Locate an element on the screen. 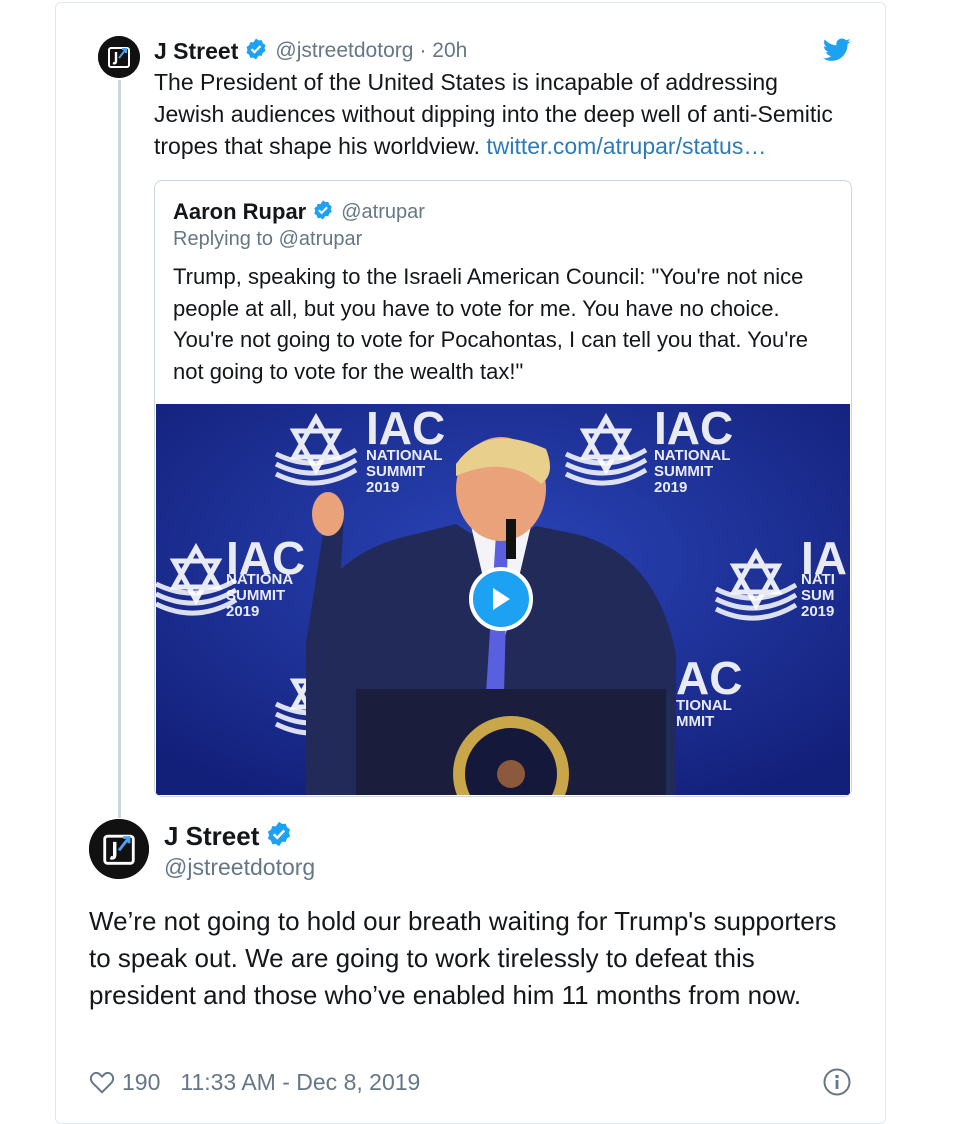 This screenshot has height=1124, width=980. parent-tweet-avatar is located at coordinates (119, 57).